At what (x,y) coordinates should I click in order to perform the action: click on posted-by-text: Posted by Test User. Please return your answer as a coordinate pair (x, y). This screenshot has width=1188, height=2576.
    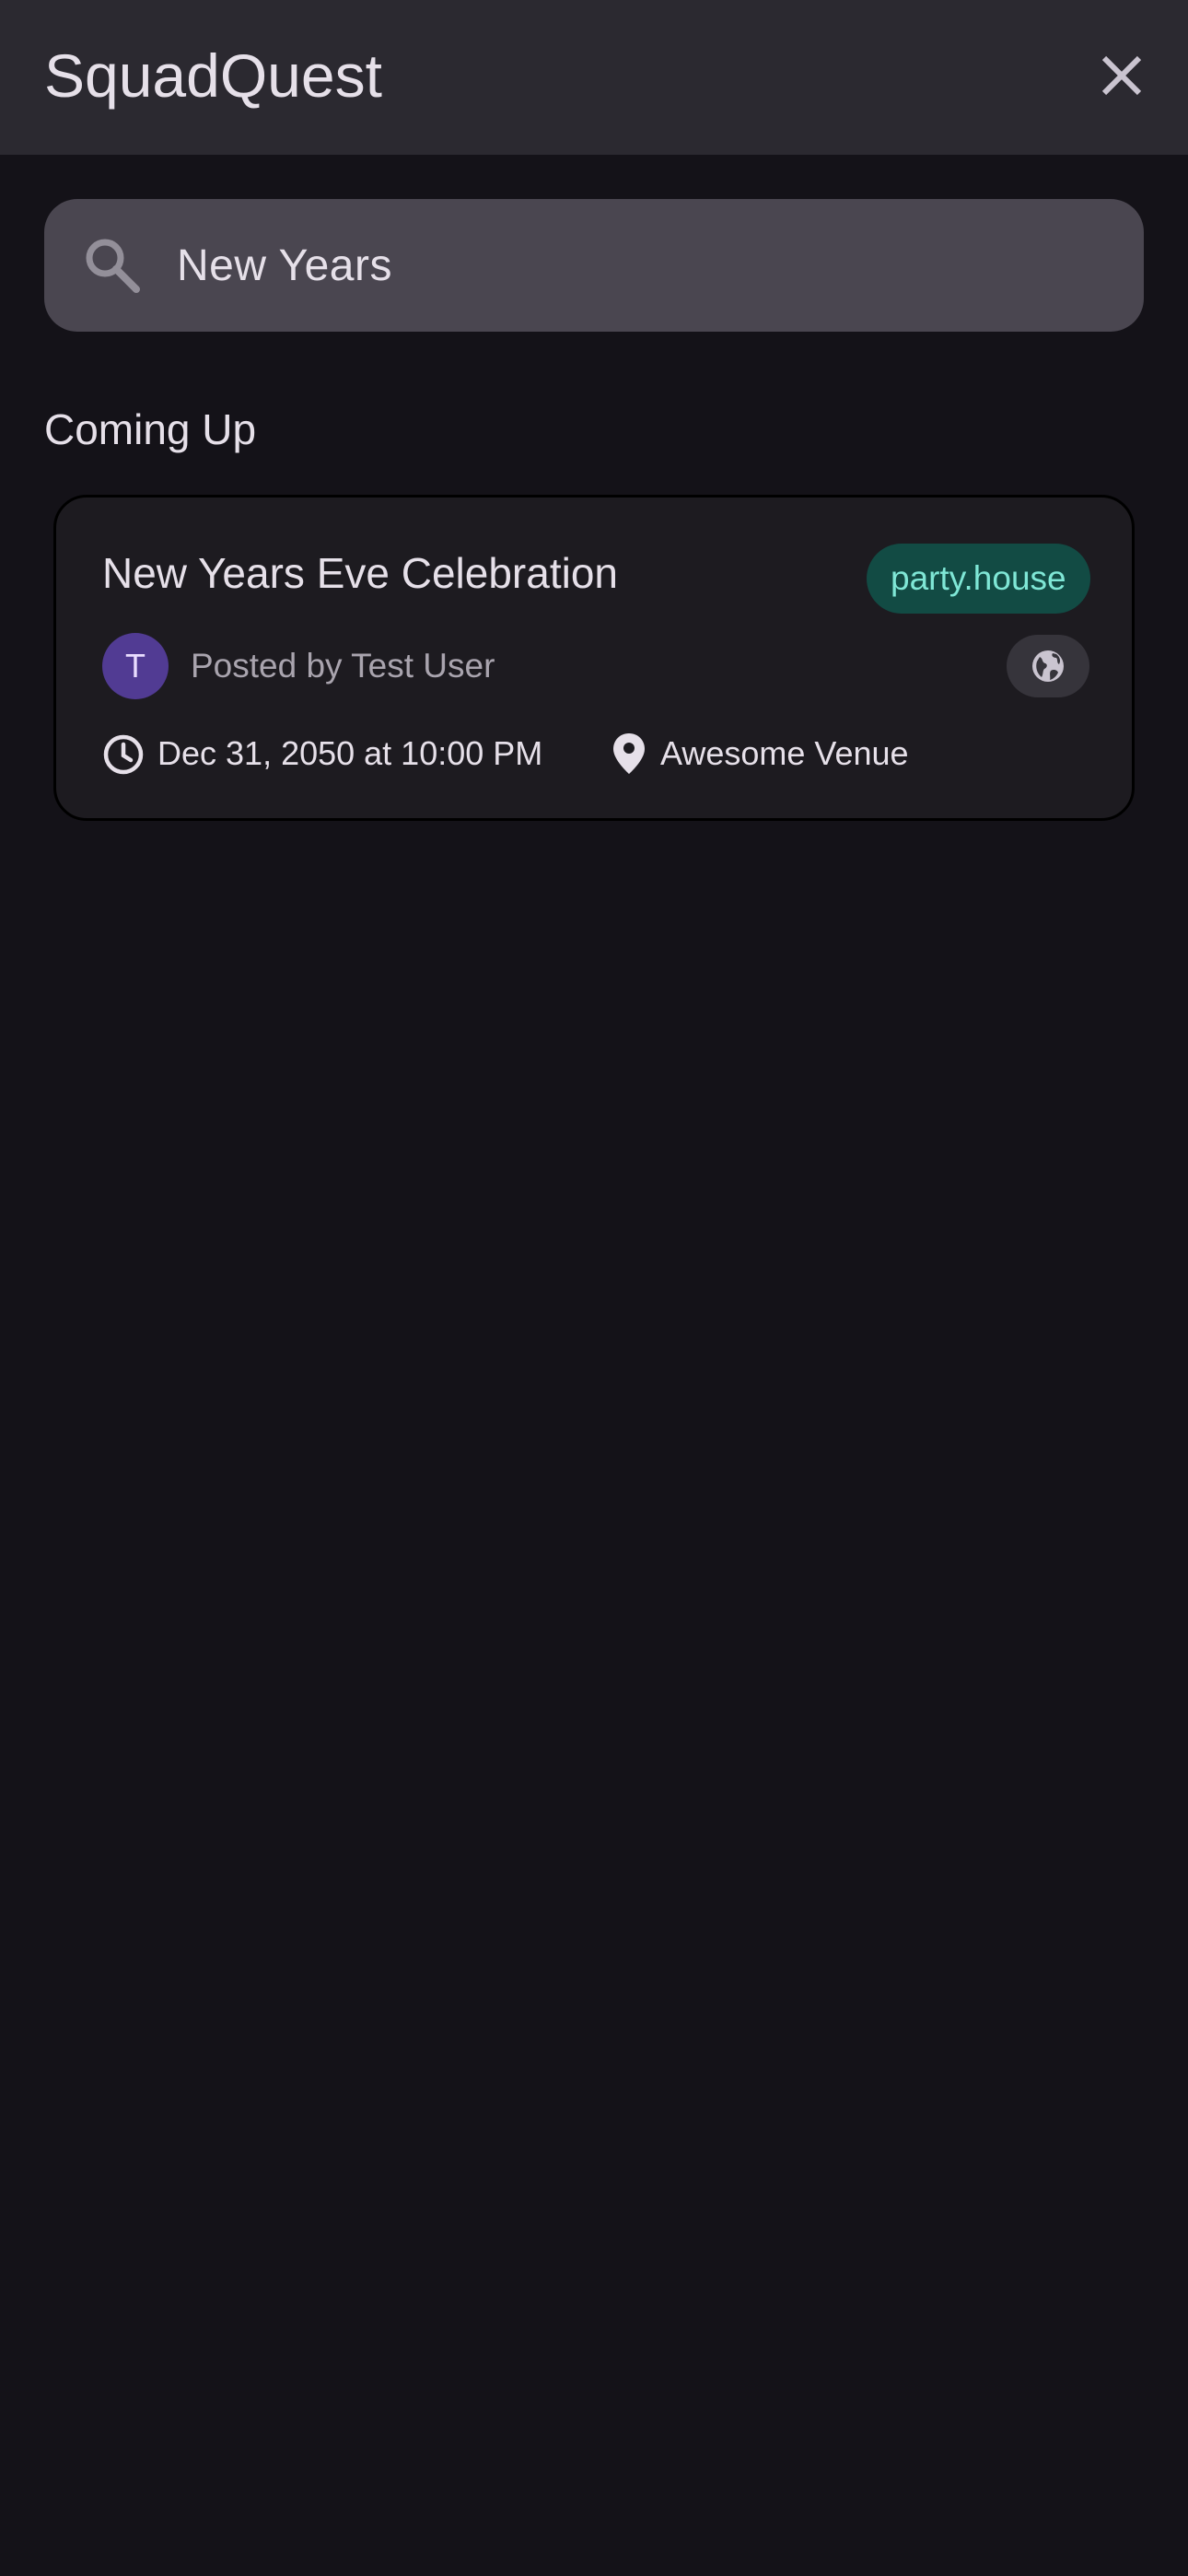
    Looking at the image, I should click on (343, 666).